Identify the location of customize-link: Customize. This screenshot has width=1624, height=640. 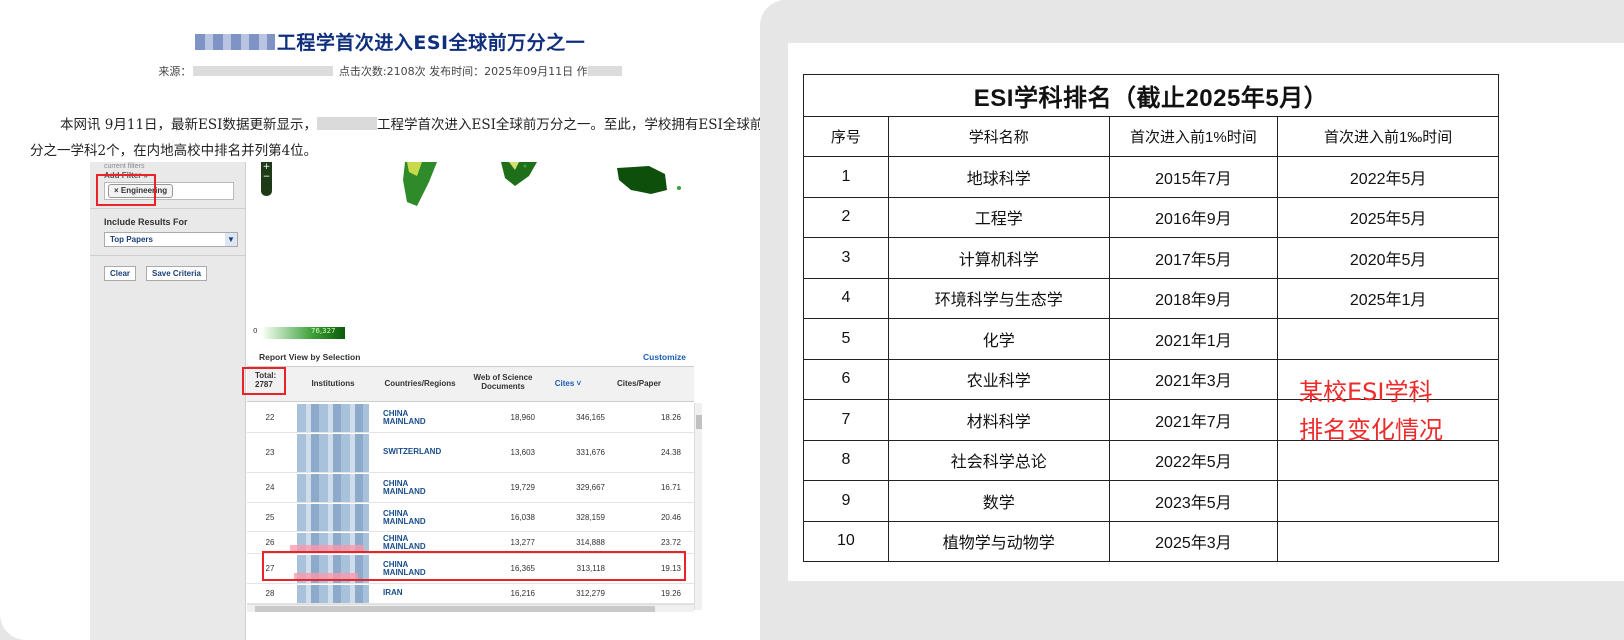
(664, 357).